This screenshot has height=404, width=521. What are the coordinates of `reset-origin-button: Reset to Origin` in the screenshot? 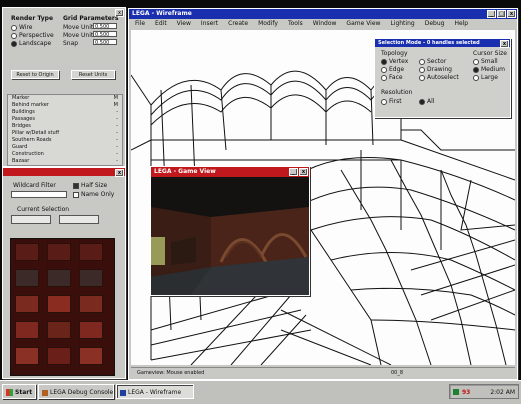 It's located at (35, 74).